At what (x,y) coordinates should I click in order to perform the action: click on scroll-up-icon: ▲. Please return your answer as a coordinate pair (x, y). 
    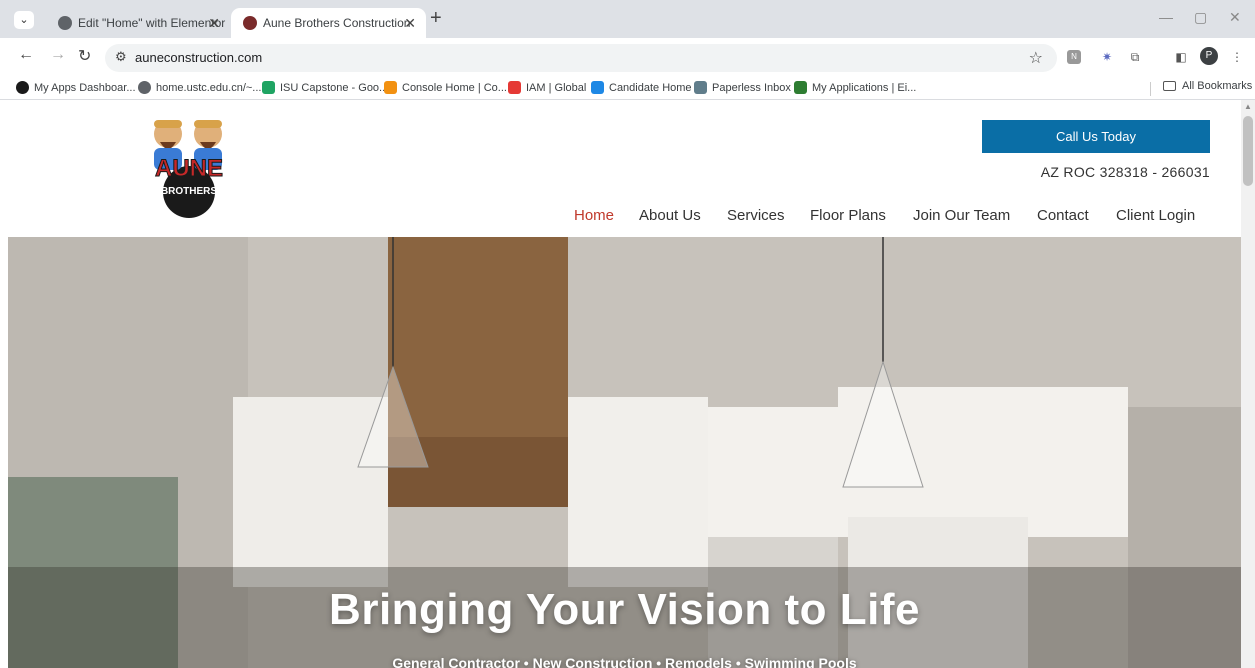
    Looking at the image, I should click on (1248, 106).